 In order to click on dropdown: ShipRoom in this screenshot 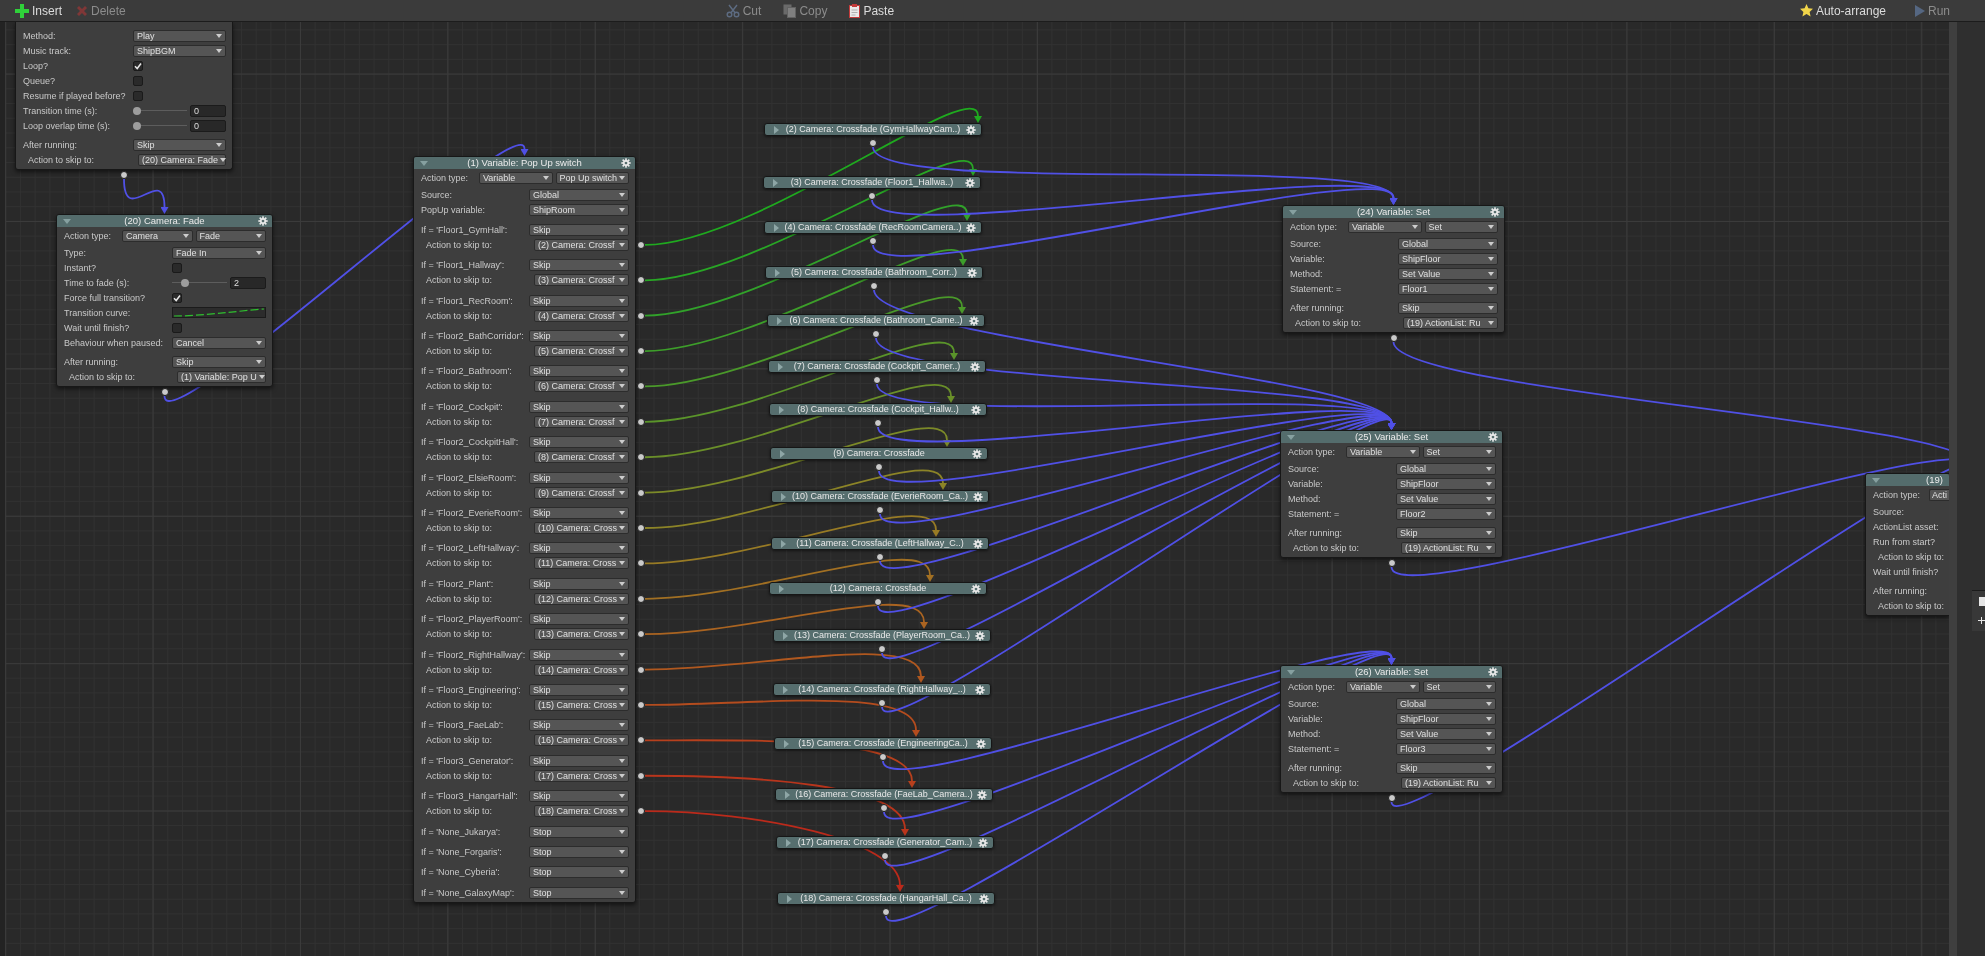, I will do `click(579, 209)`.